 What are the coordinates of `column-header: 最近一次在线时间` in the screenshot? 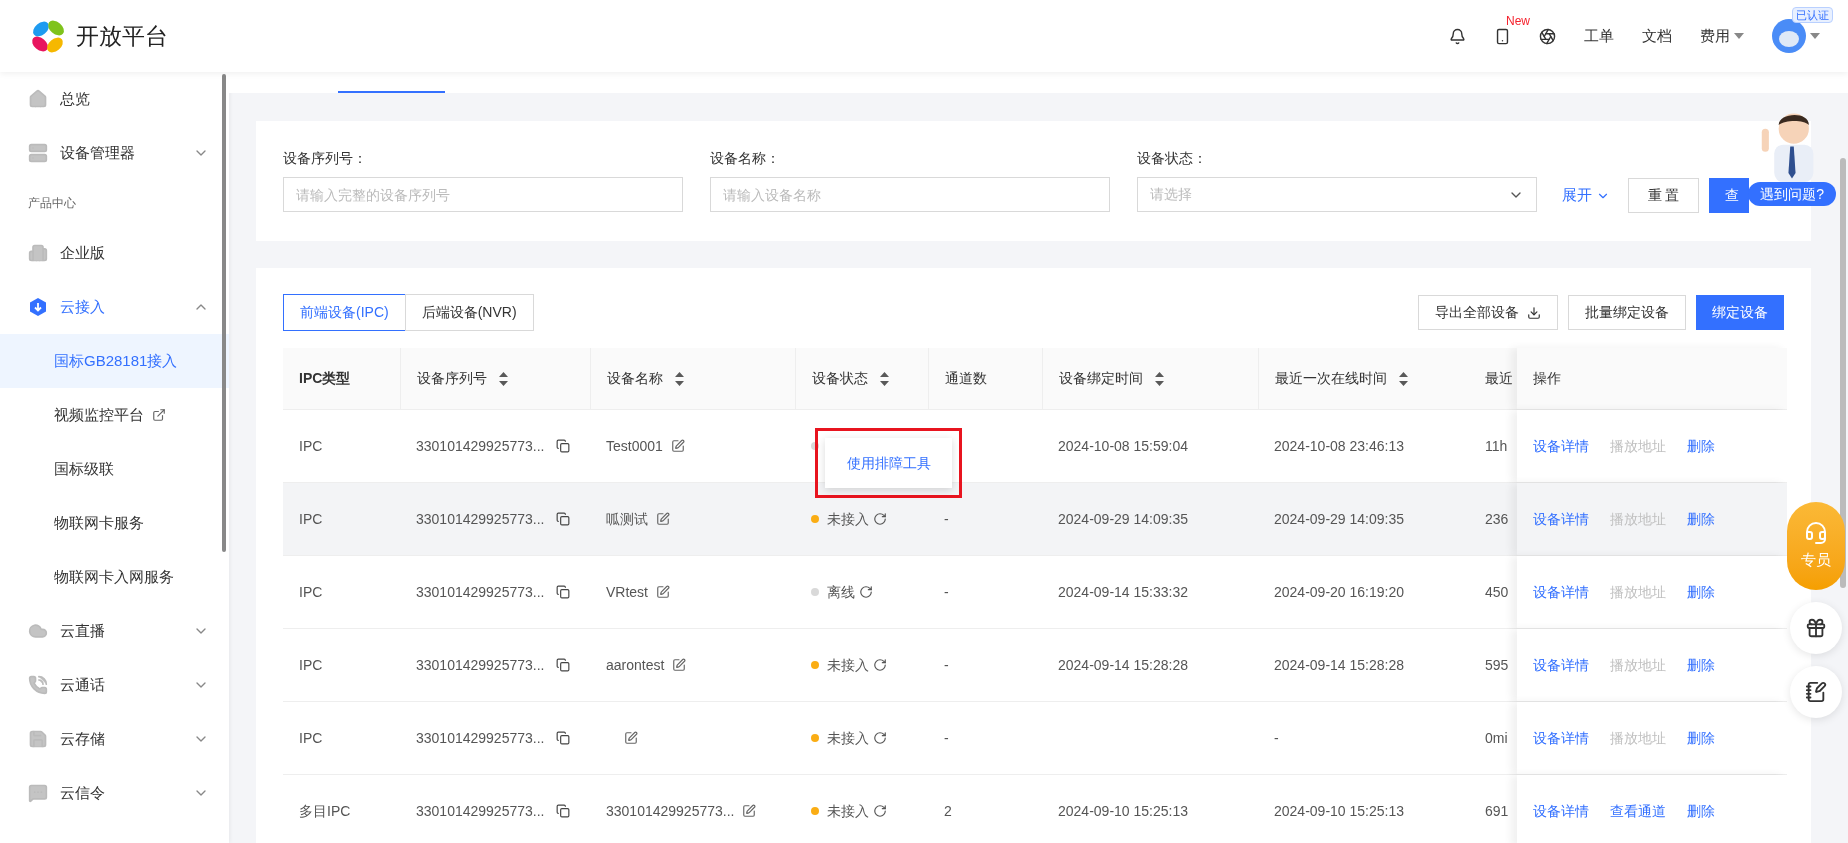 It's located at (1363, 378).